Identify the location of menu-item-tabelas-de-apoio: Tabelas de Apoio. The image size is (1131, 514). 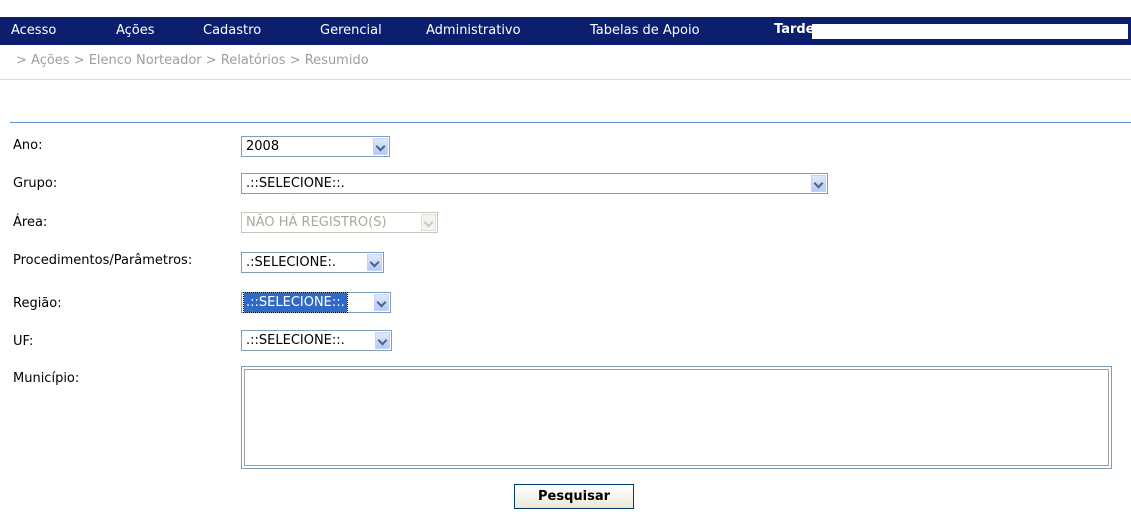
(645, 31).